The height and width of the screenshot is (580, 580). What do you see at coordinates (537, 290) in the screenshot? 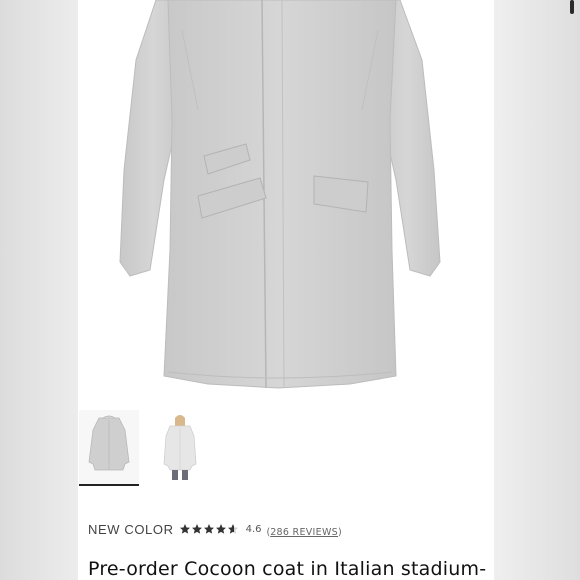
I see `background-blur-right` at bounding box center [537, 290].